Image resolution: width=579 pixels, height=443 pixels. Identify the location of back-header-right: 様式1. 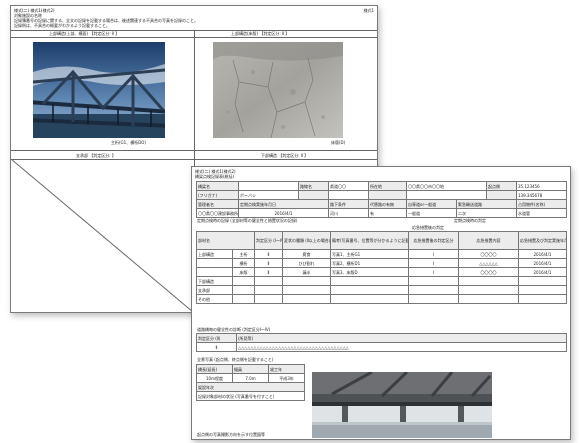
(368, 10).